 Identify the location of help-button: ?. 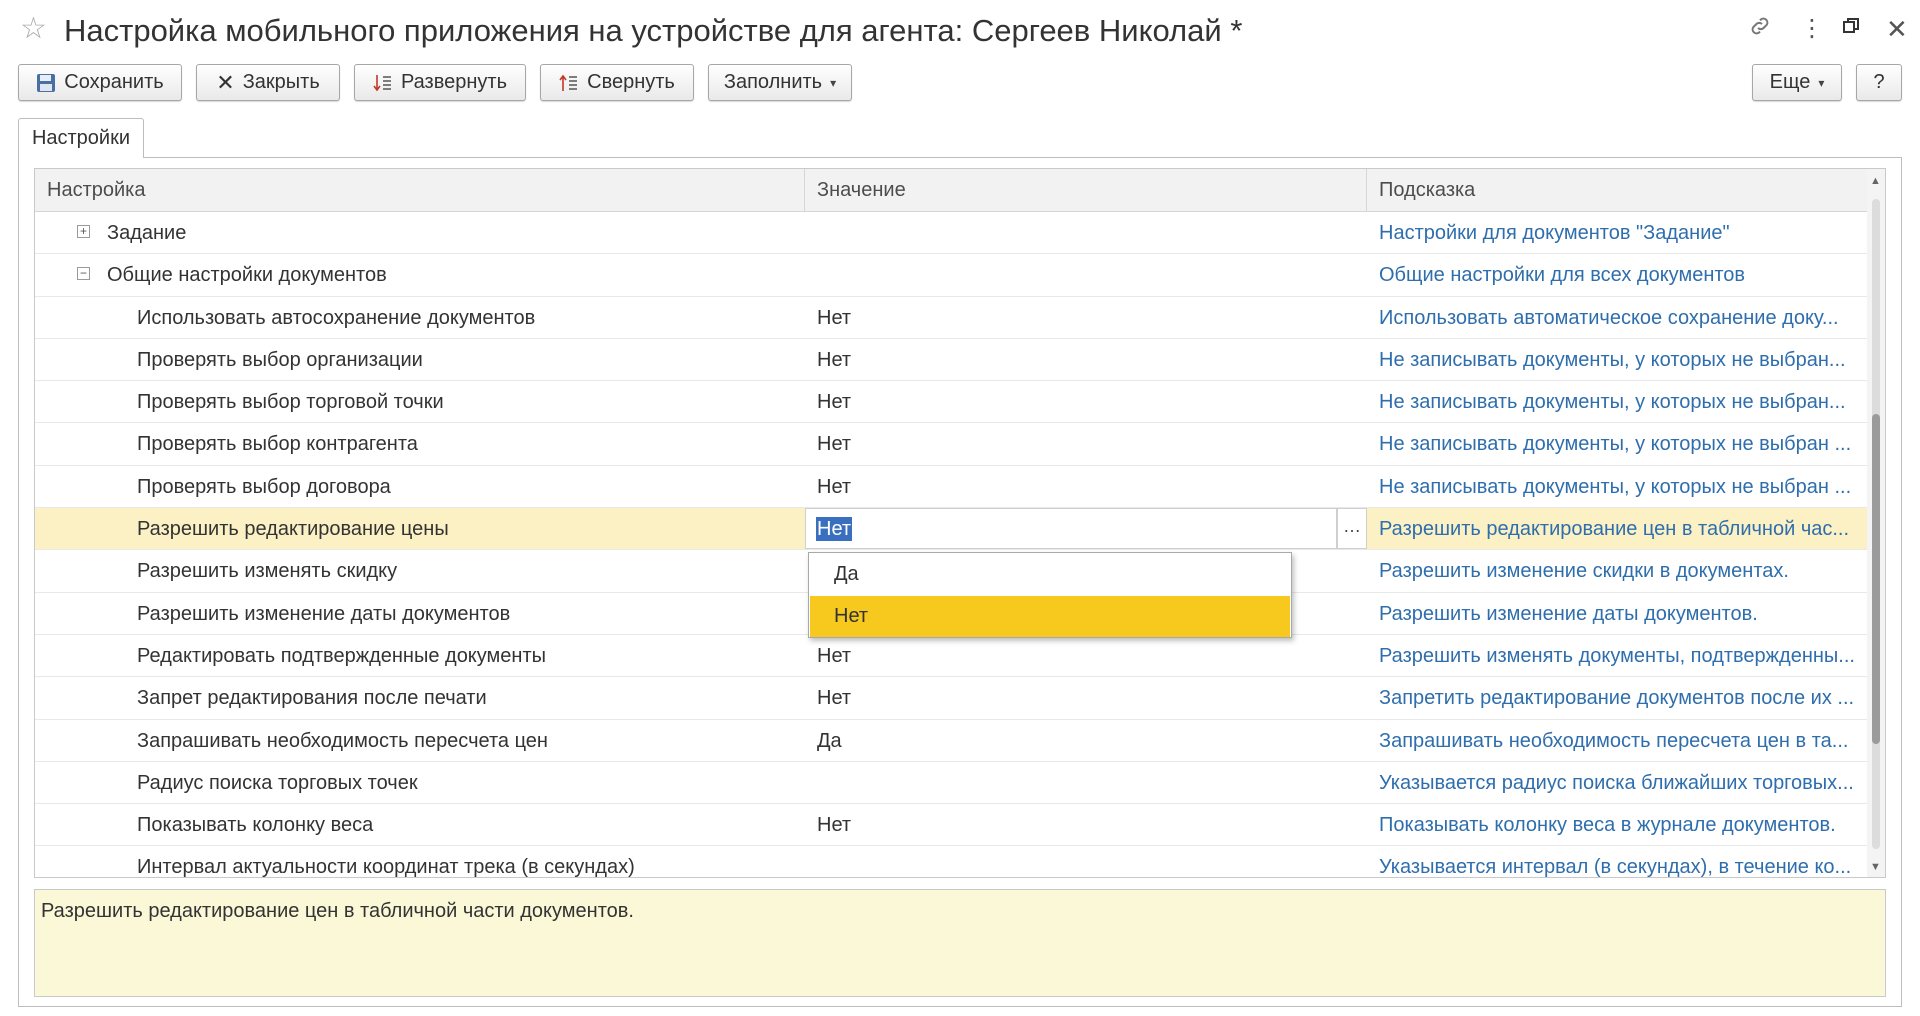
(1879, 82).